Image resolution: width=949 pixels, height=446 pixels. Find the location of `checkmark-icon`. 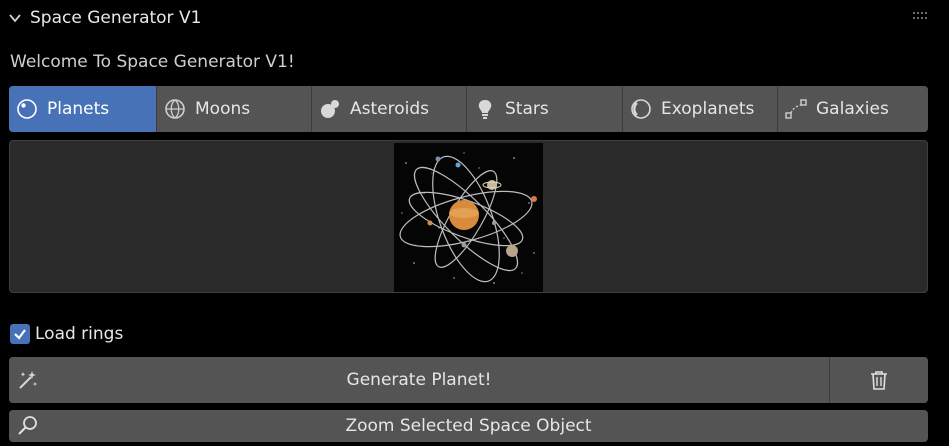

checkmark-icon is located at coordinates (20, 334).